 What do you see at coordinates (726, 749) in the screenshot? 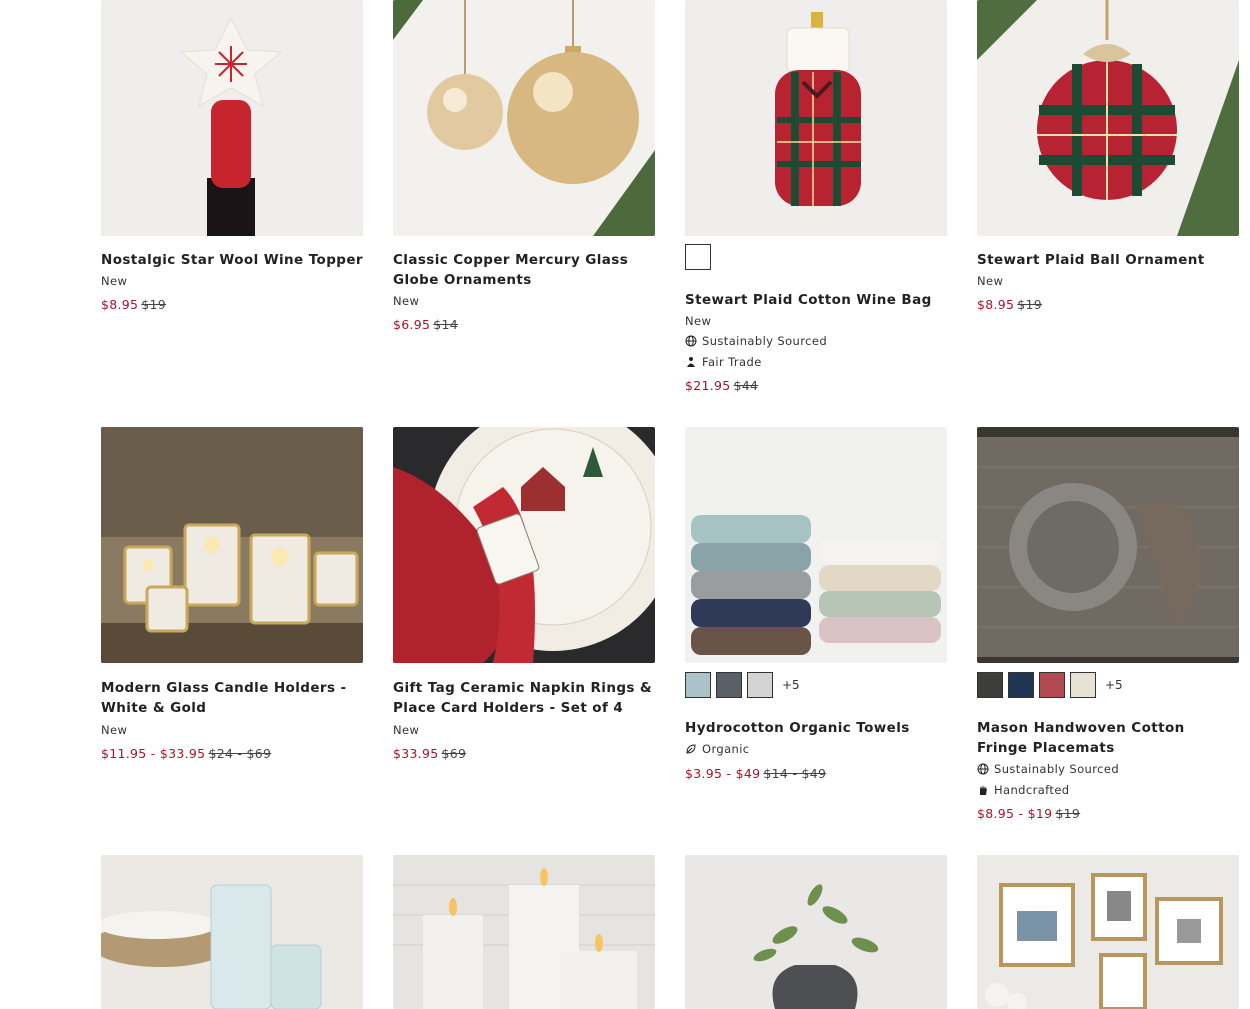
I see `attr-label: Organic` at bounding box center [726, 749].